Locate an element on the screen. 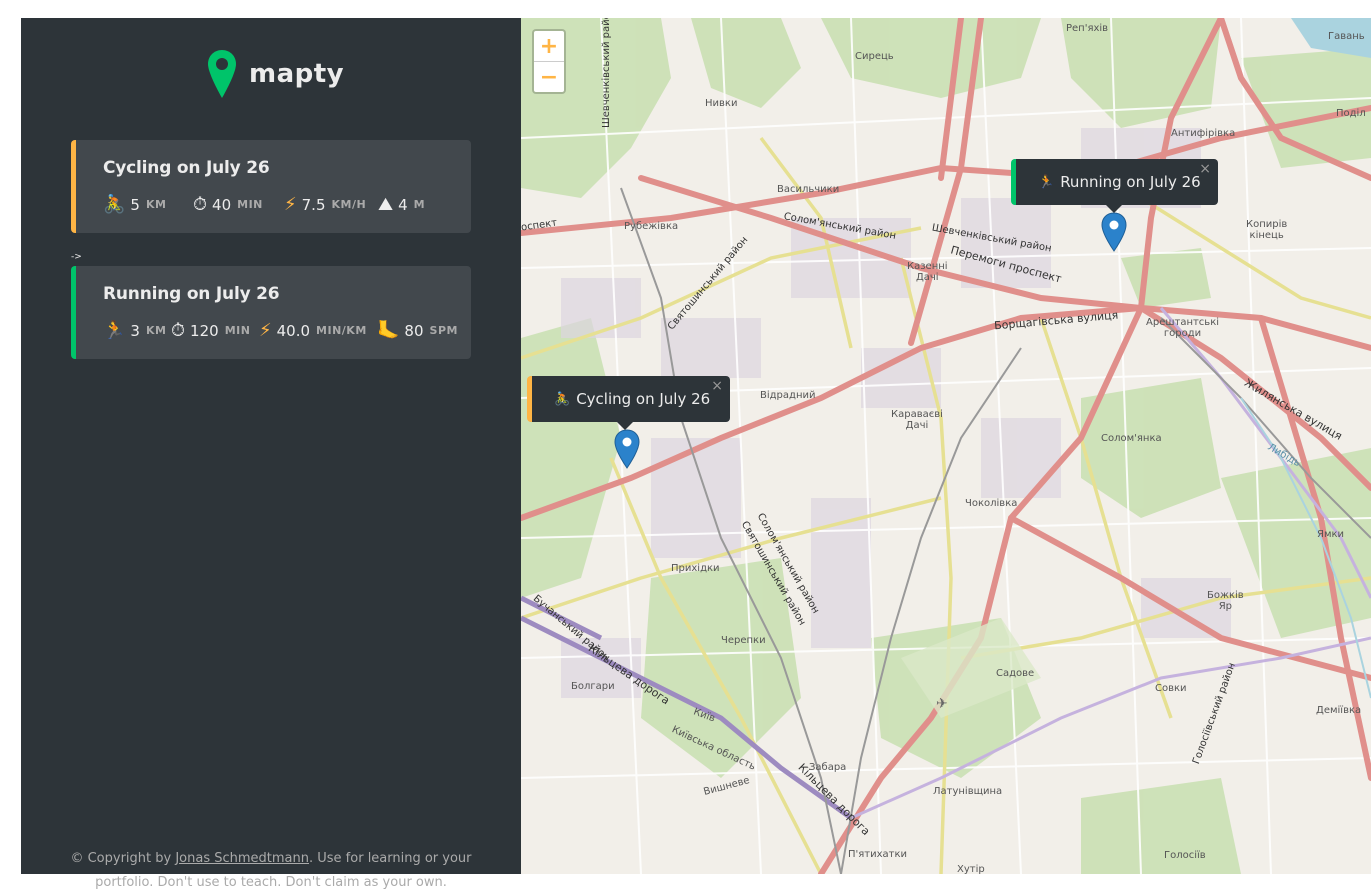 The width and height of the screenshot is (1371, 895). map-label: Деміївка is located at coordinates (1339, 710).